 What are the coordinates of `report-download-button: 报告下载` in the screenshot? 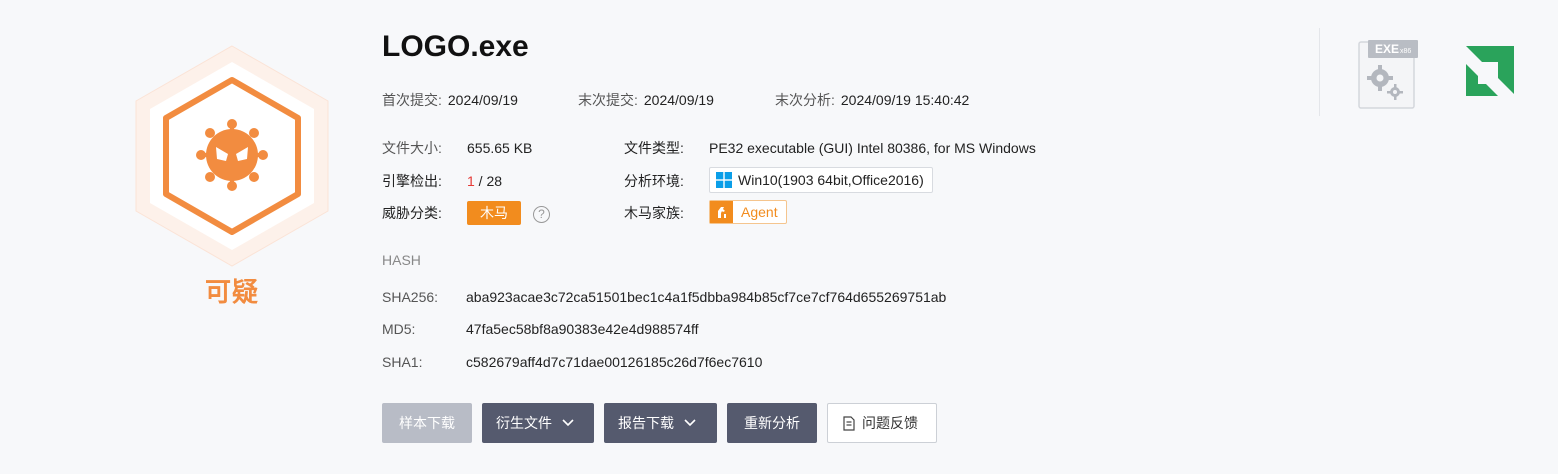 It's located at (660, 423).